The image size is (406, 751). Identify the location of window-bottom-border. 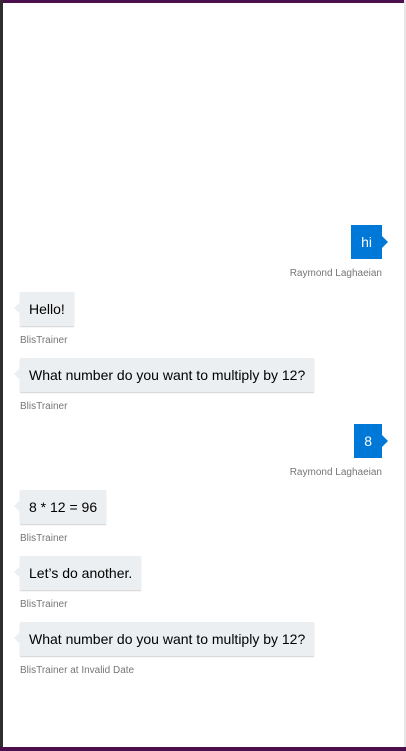
(203, 749).